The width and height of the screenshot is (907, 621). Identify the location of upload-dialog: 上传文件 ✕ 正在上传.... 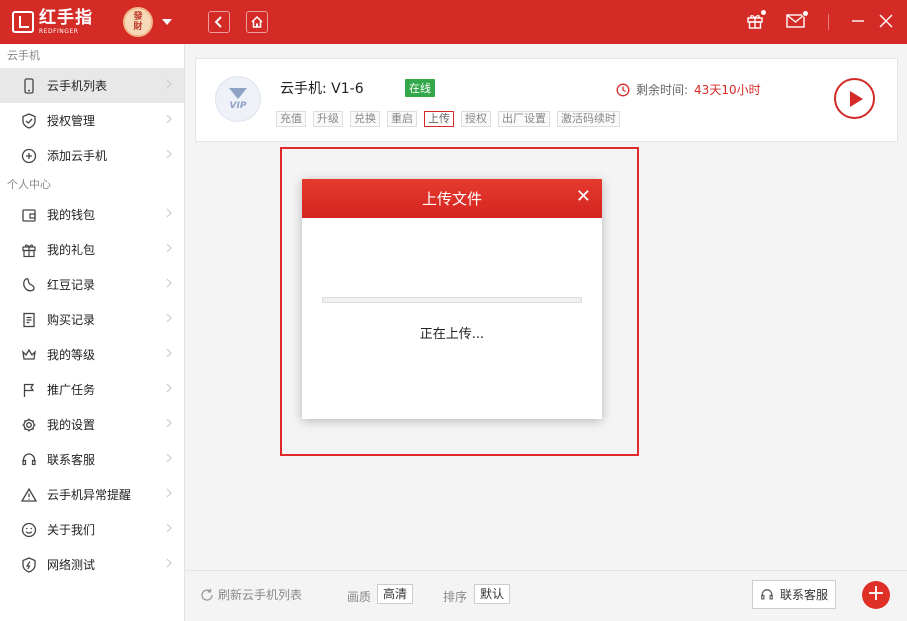
(452, 299).